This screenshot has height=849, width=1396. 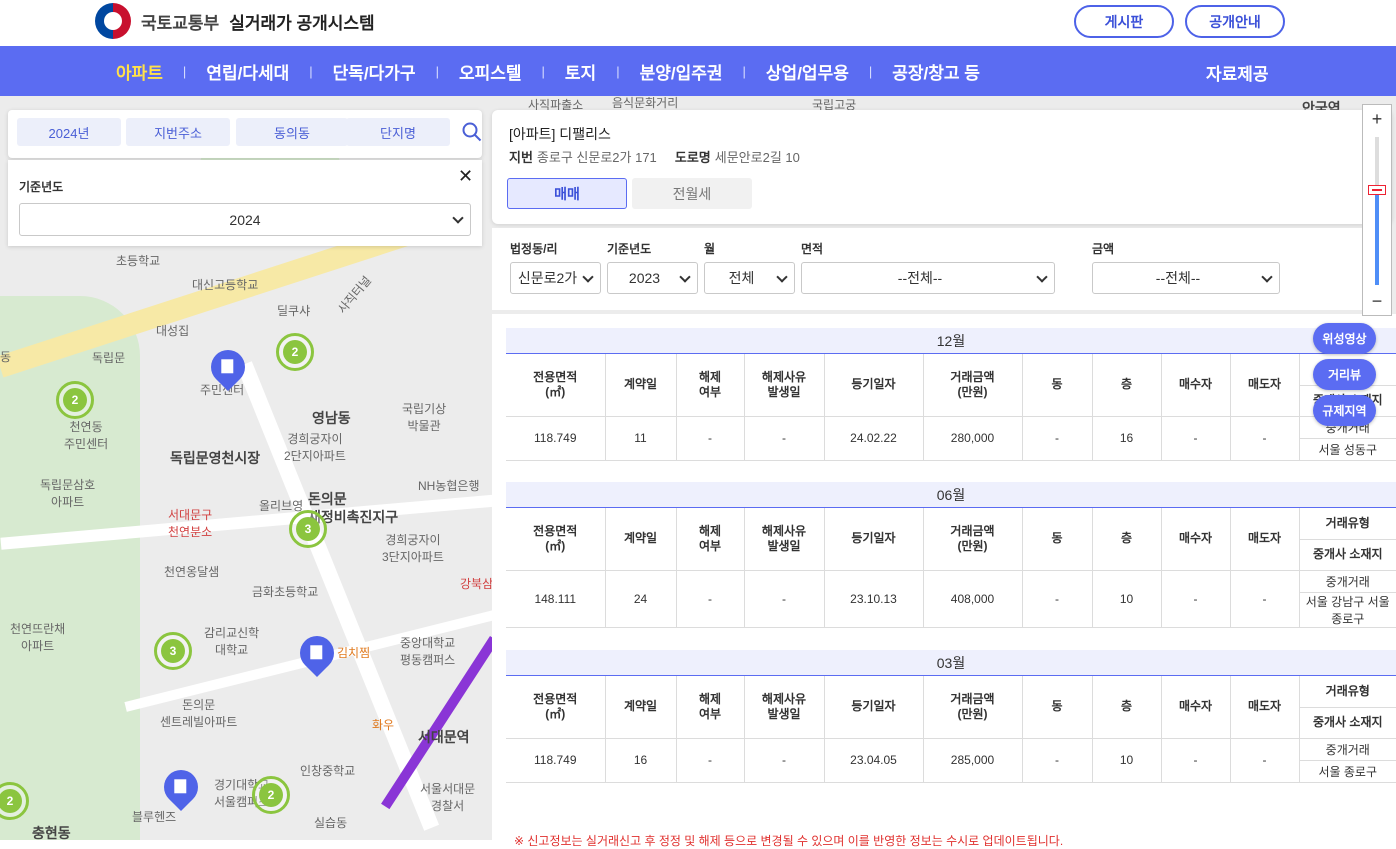 I want to click on zoom-control: + −, so click(x=1377, y=210).